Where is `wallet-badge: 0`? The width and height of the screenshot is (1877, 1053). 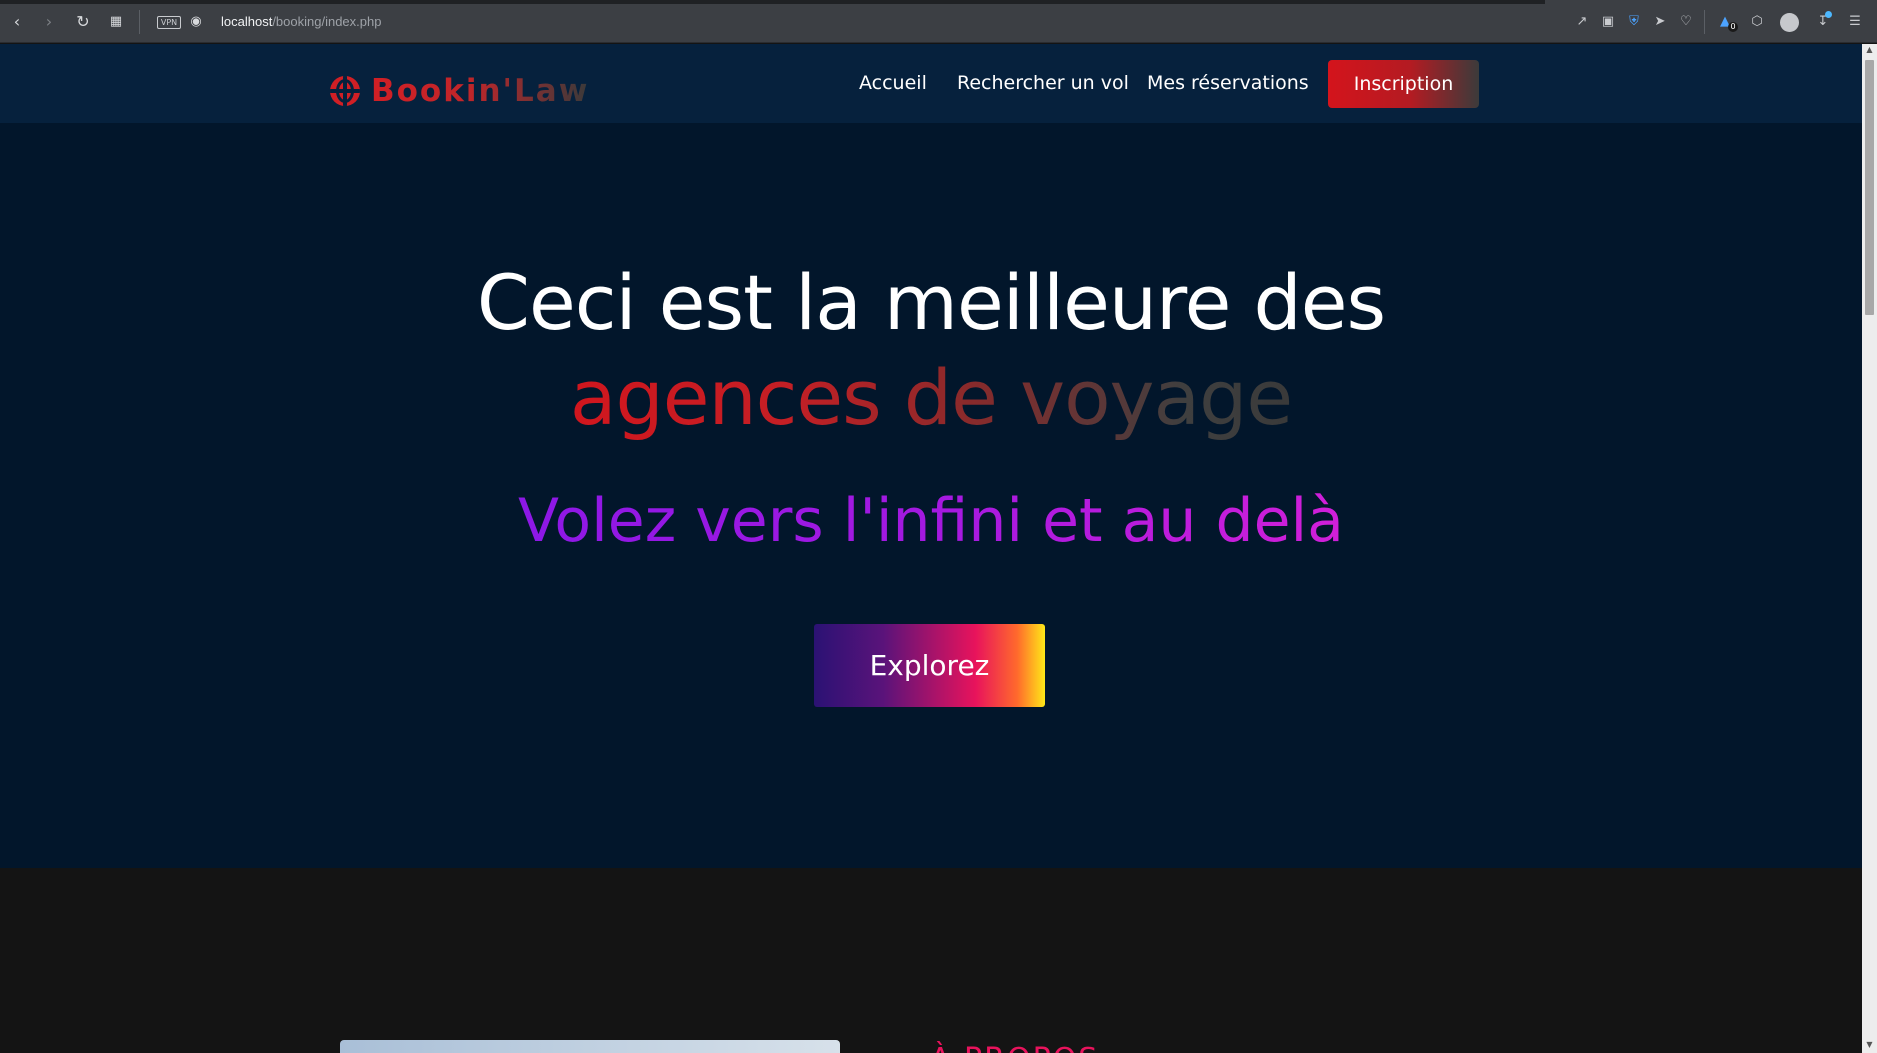 wallet-badge: 0 is located at coordinates (1733, 27).